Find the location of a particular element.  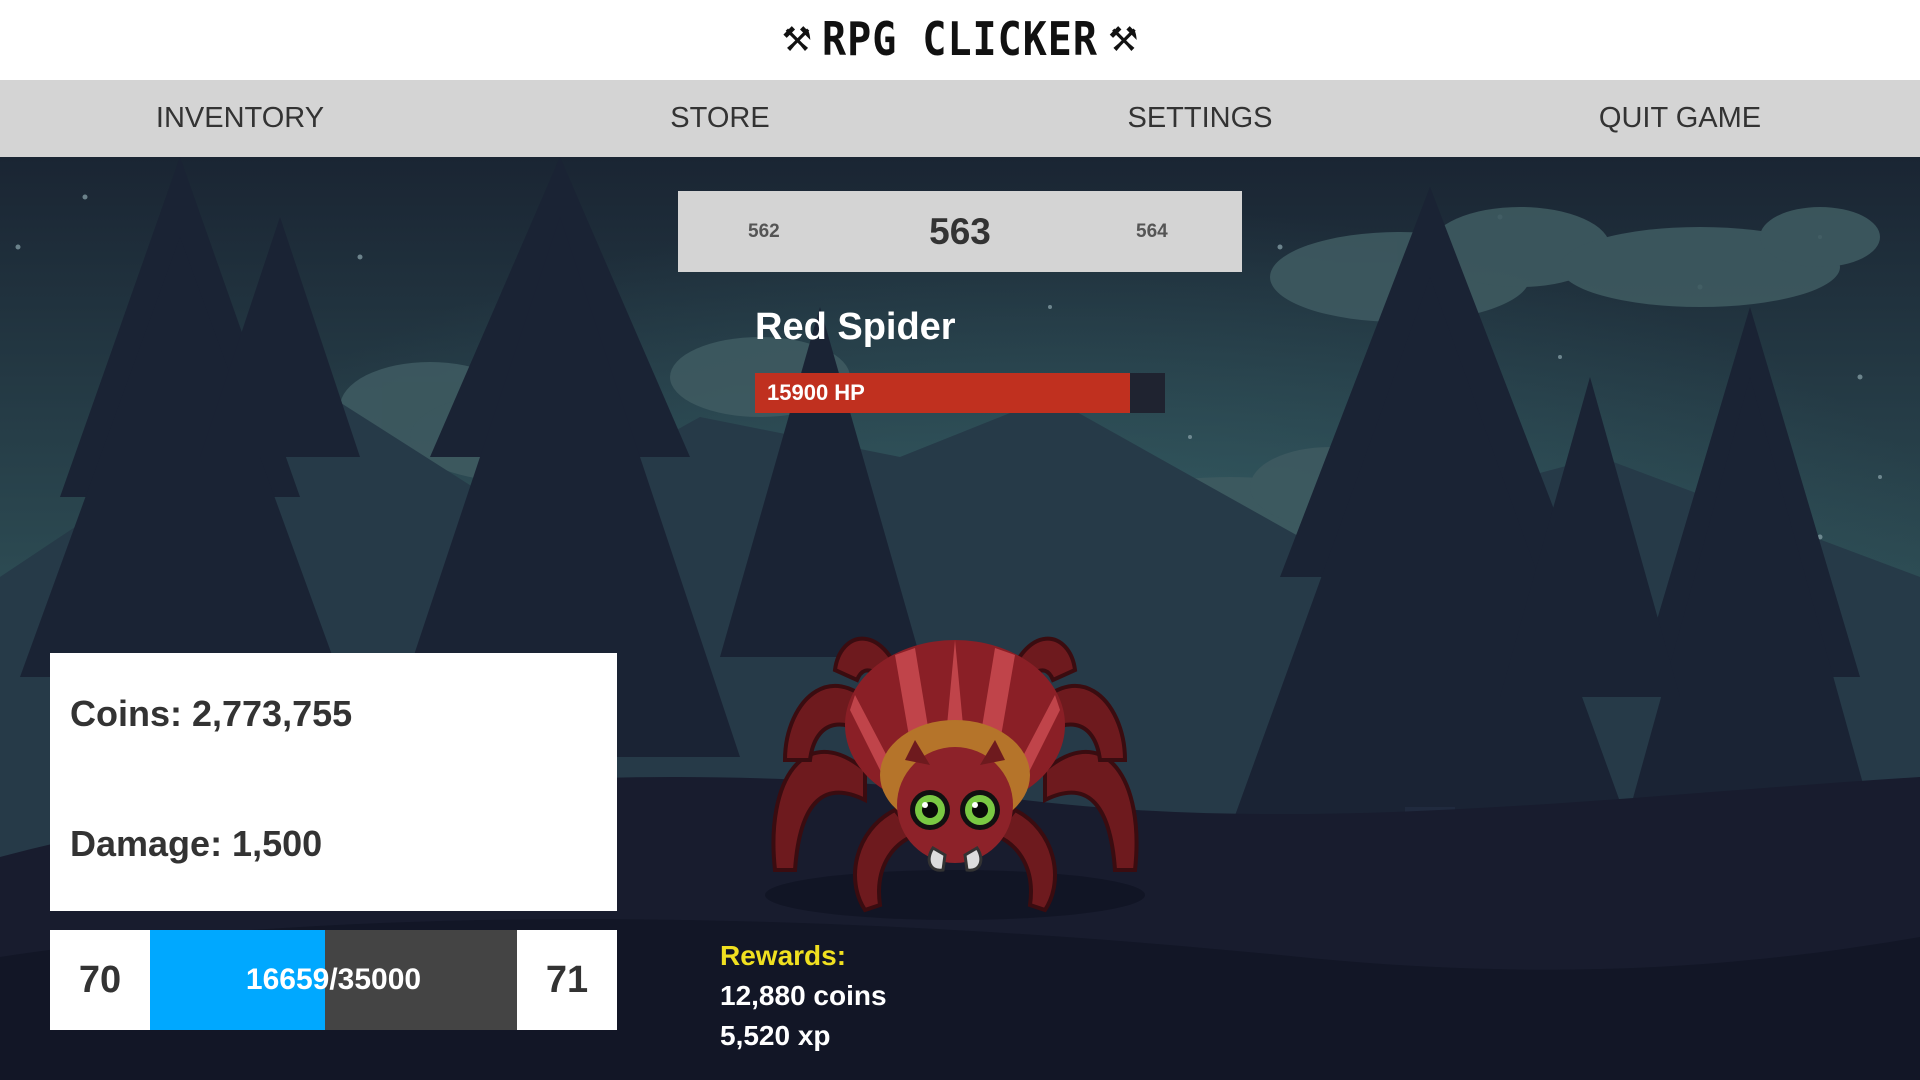

game-title: RPG CLICKER is located at coordinates (960, 40).